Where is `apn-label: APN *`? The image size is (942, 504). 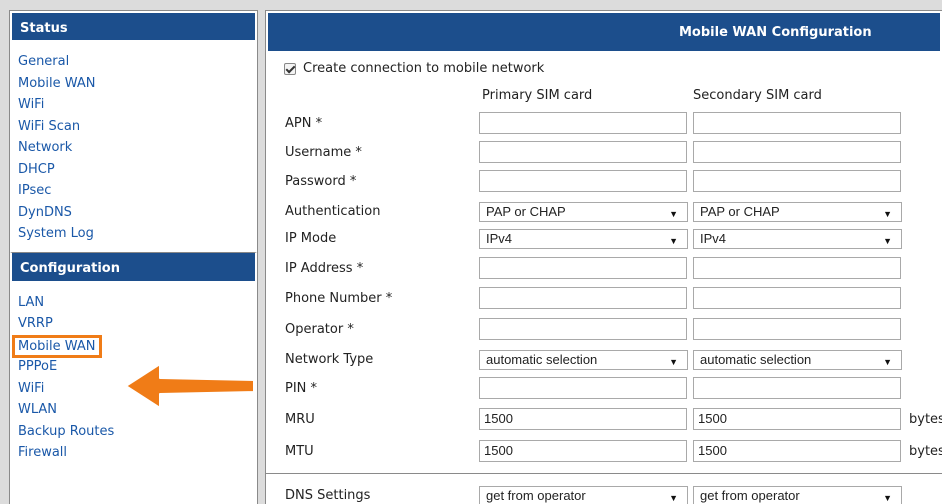
apn-label: APN * is located at coordinates (304, 123).